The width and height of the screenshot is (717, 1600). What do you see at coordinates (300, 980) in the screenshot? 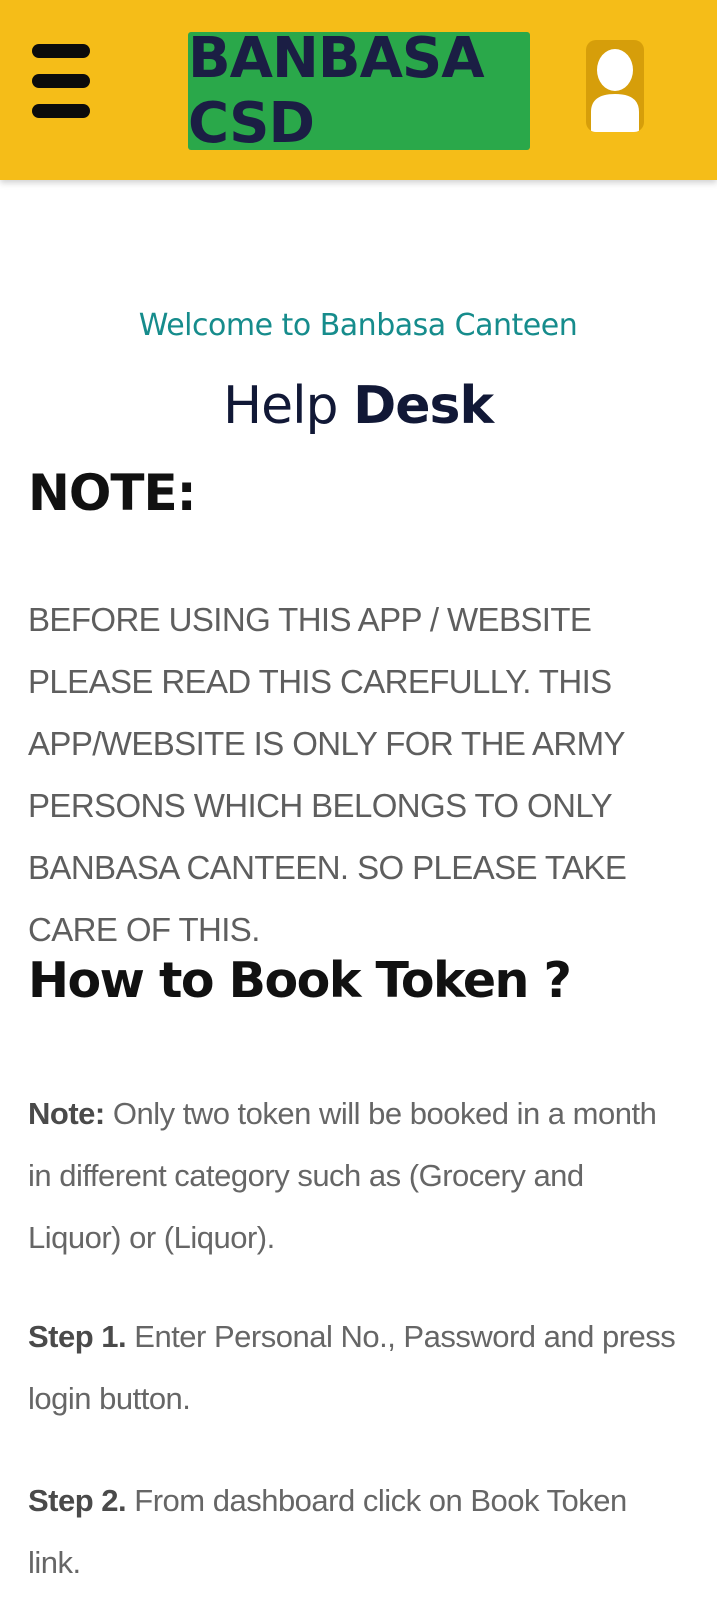
I see `how-to-book-heading: How to Book Token ?` at bounding box center [300, 980].